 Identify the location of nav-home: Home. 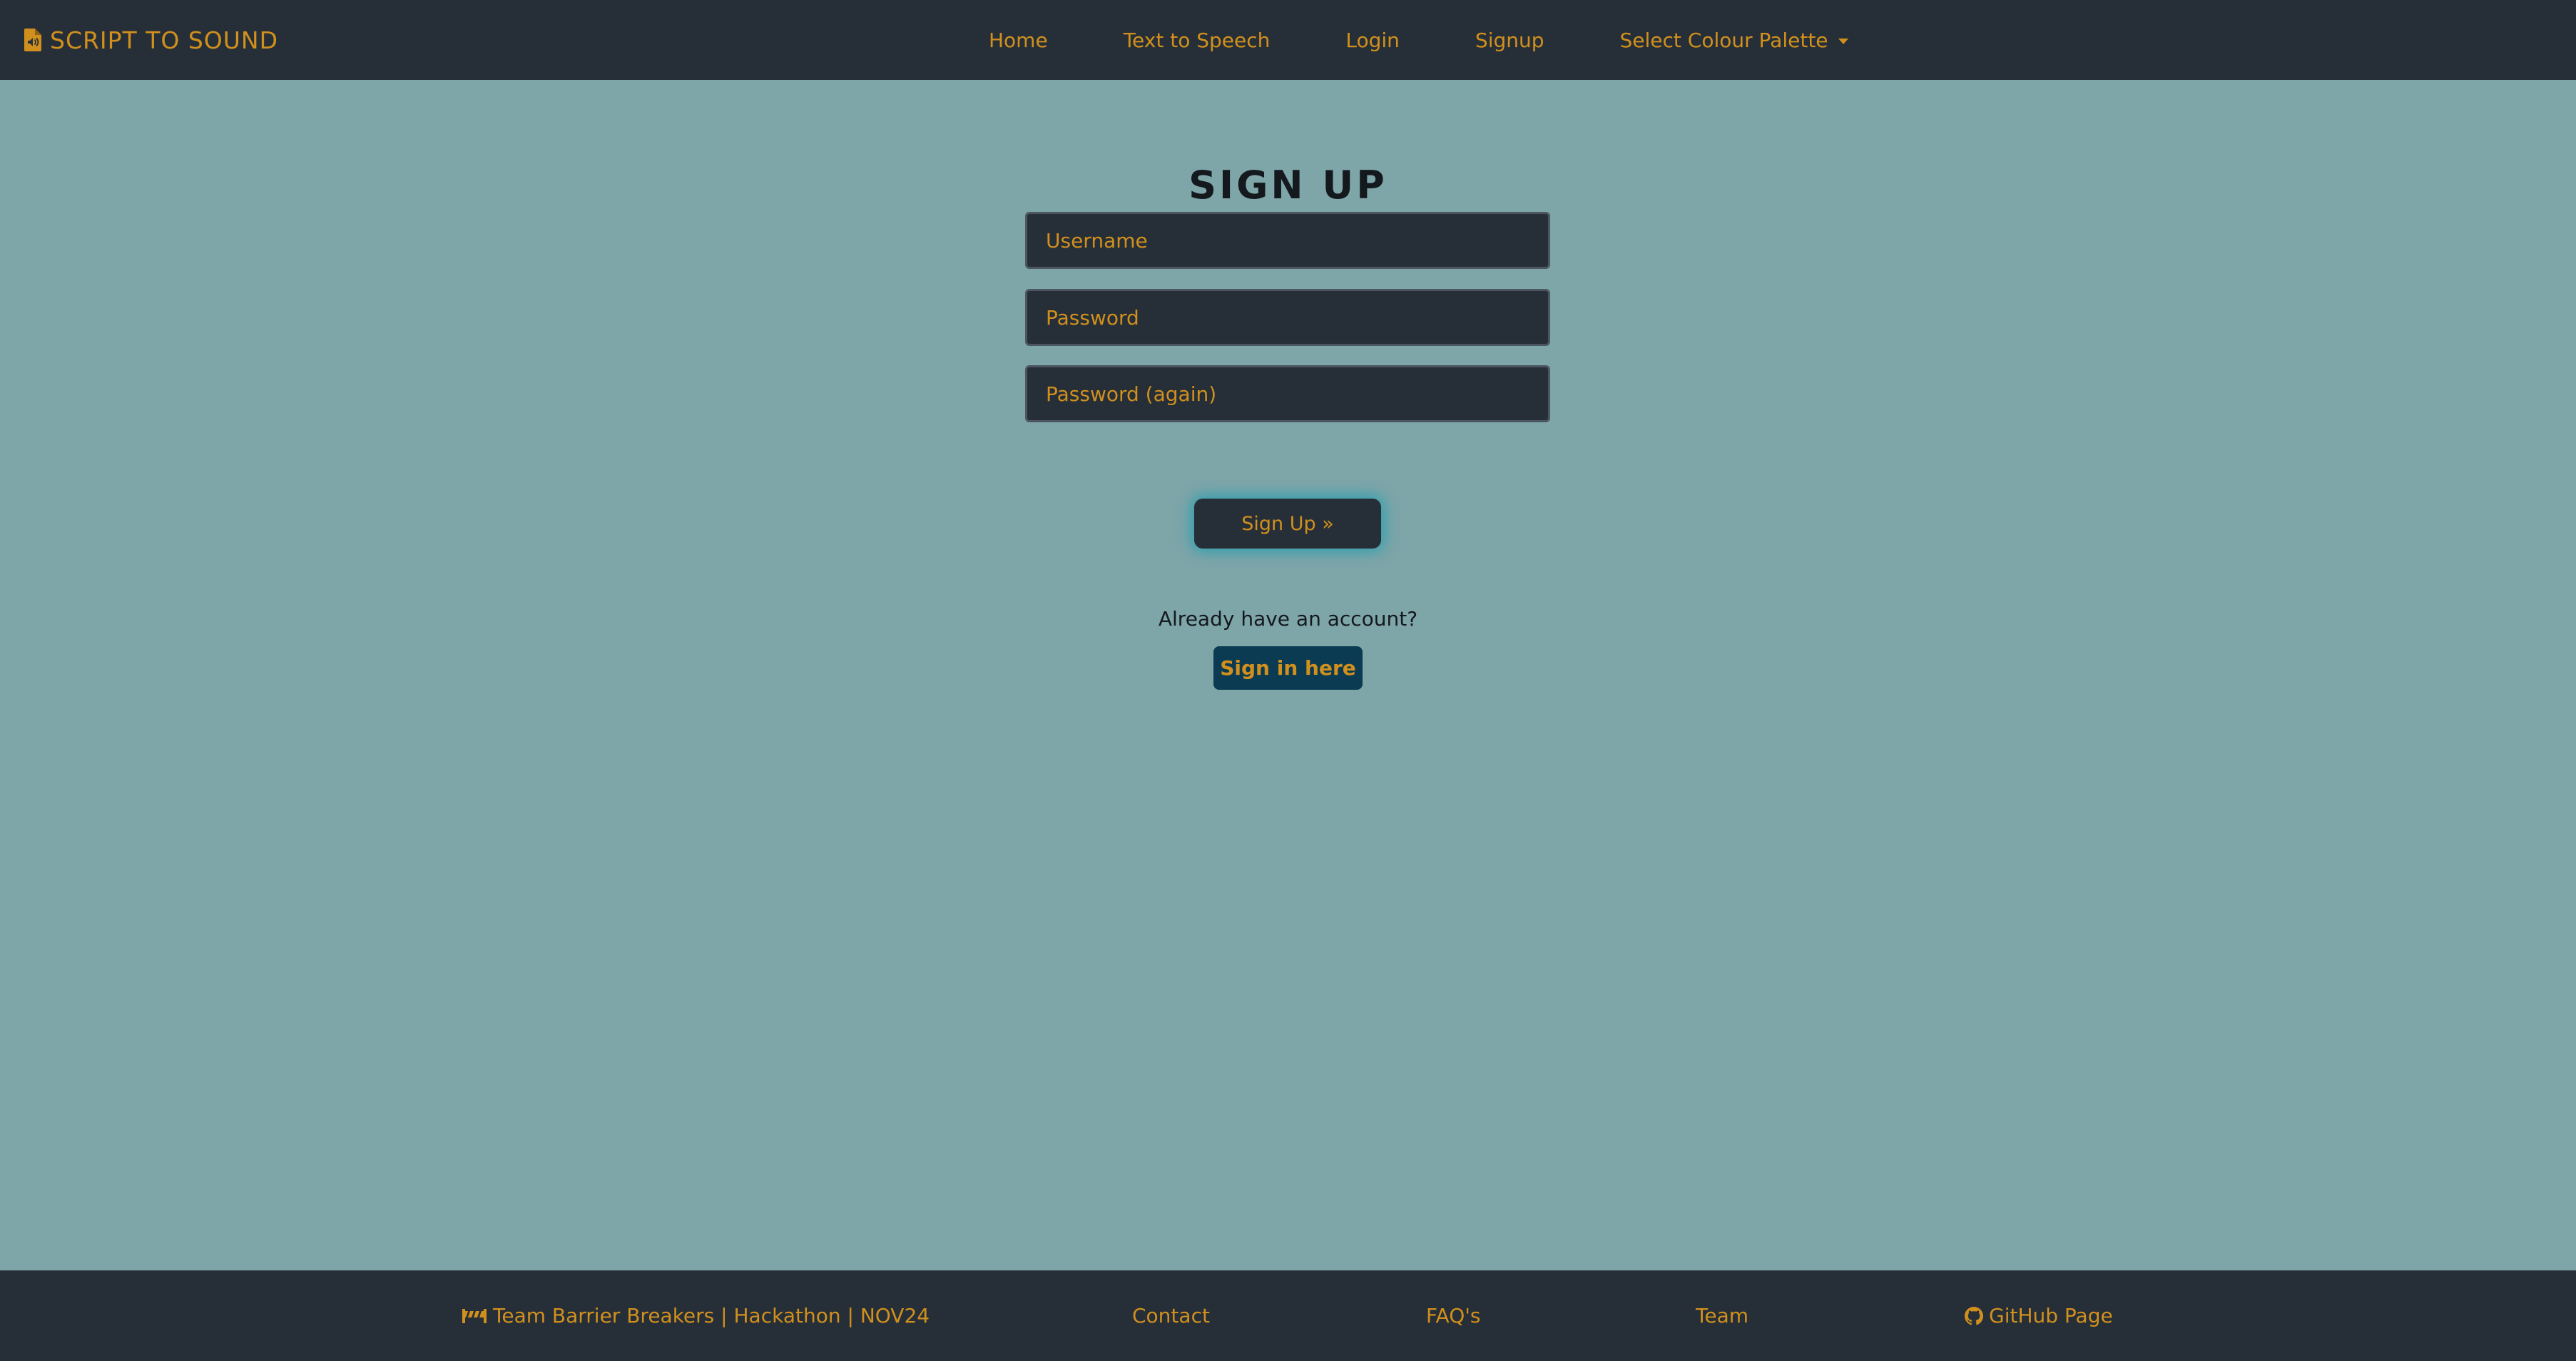
(1018, 40).